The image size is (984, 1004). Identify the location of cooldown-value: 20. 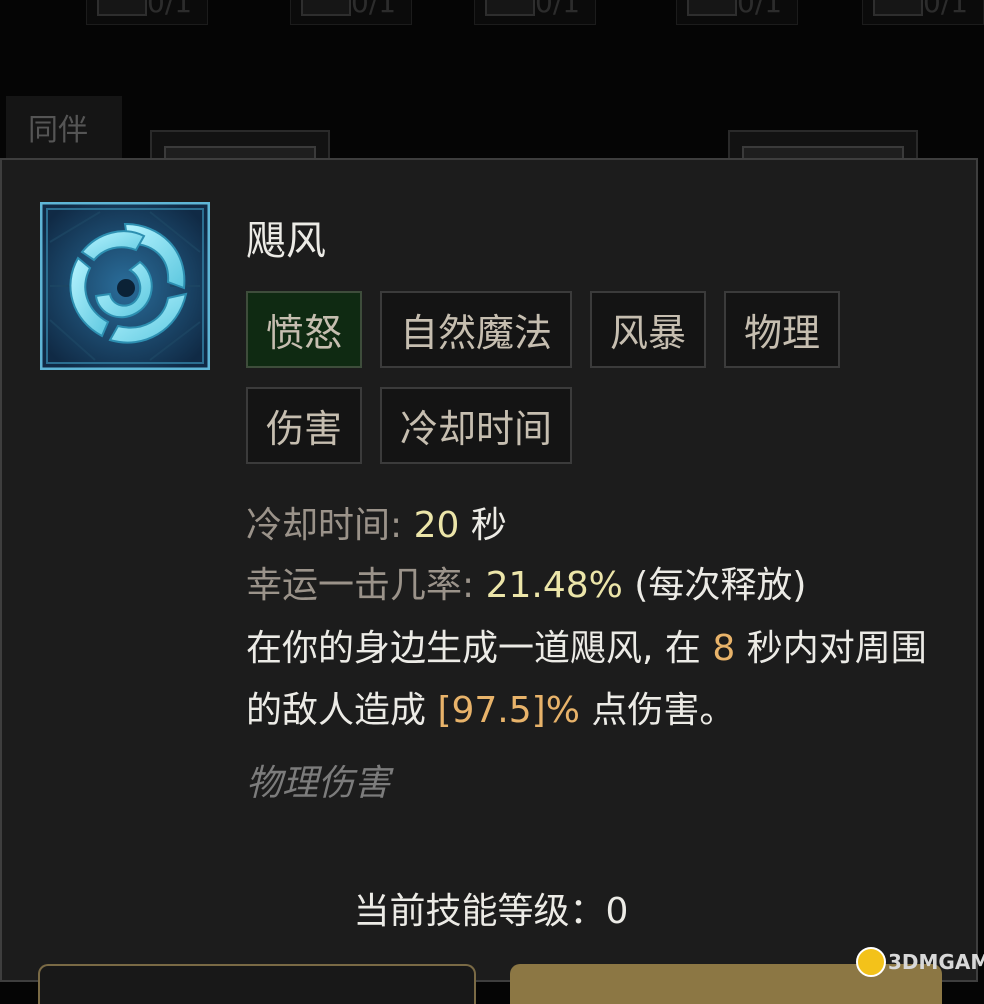
(436, 525).